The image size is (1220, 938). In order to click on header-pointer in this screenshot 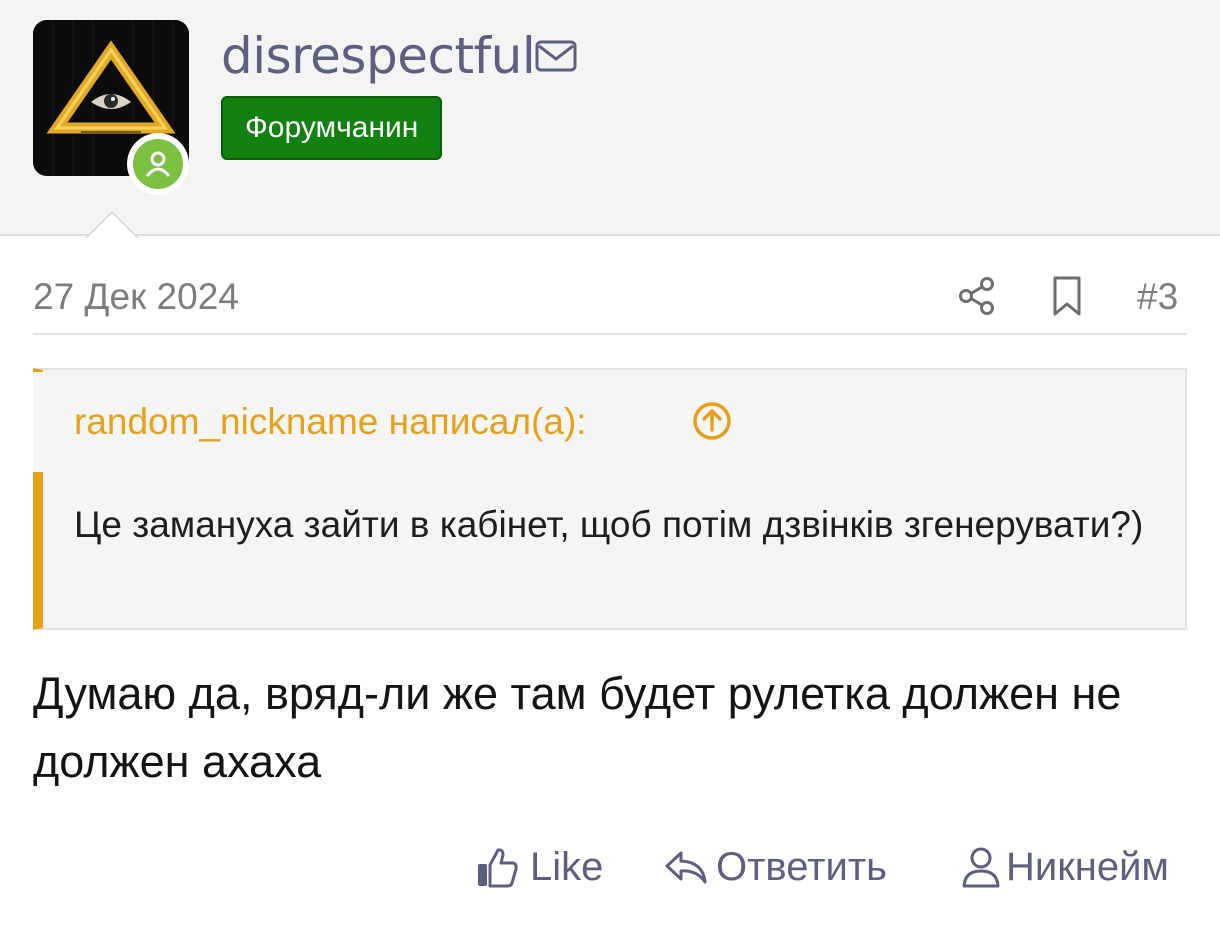, I will do `click(110, 222)`.